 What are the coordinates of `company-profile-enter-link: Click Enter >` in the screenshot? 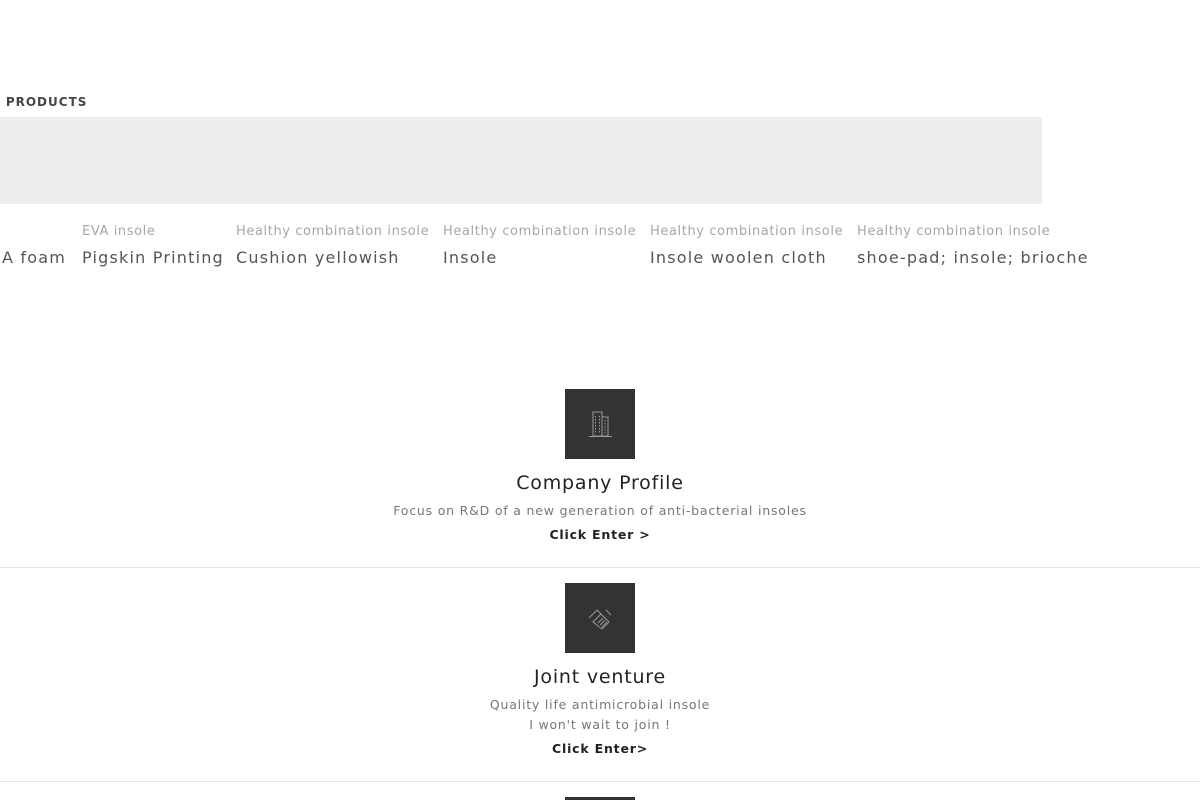 It's located at (599, 534).